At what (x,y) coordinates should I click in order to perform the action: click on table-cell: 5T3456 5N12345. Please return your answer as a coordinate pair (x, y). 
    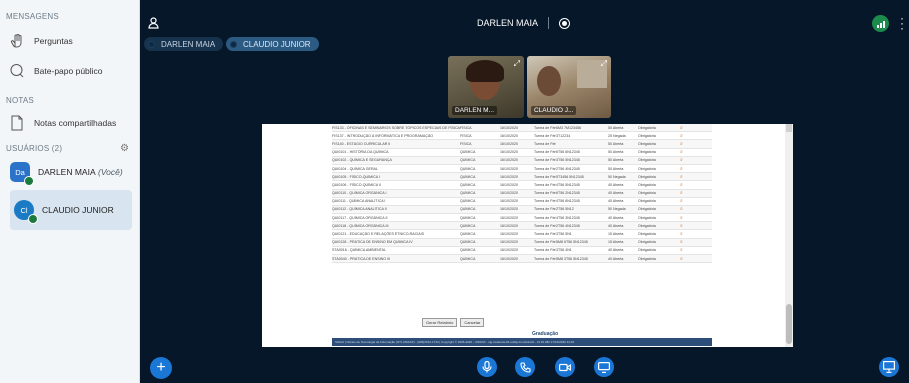
    Looking at the image, I should click on (570, 176).